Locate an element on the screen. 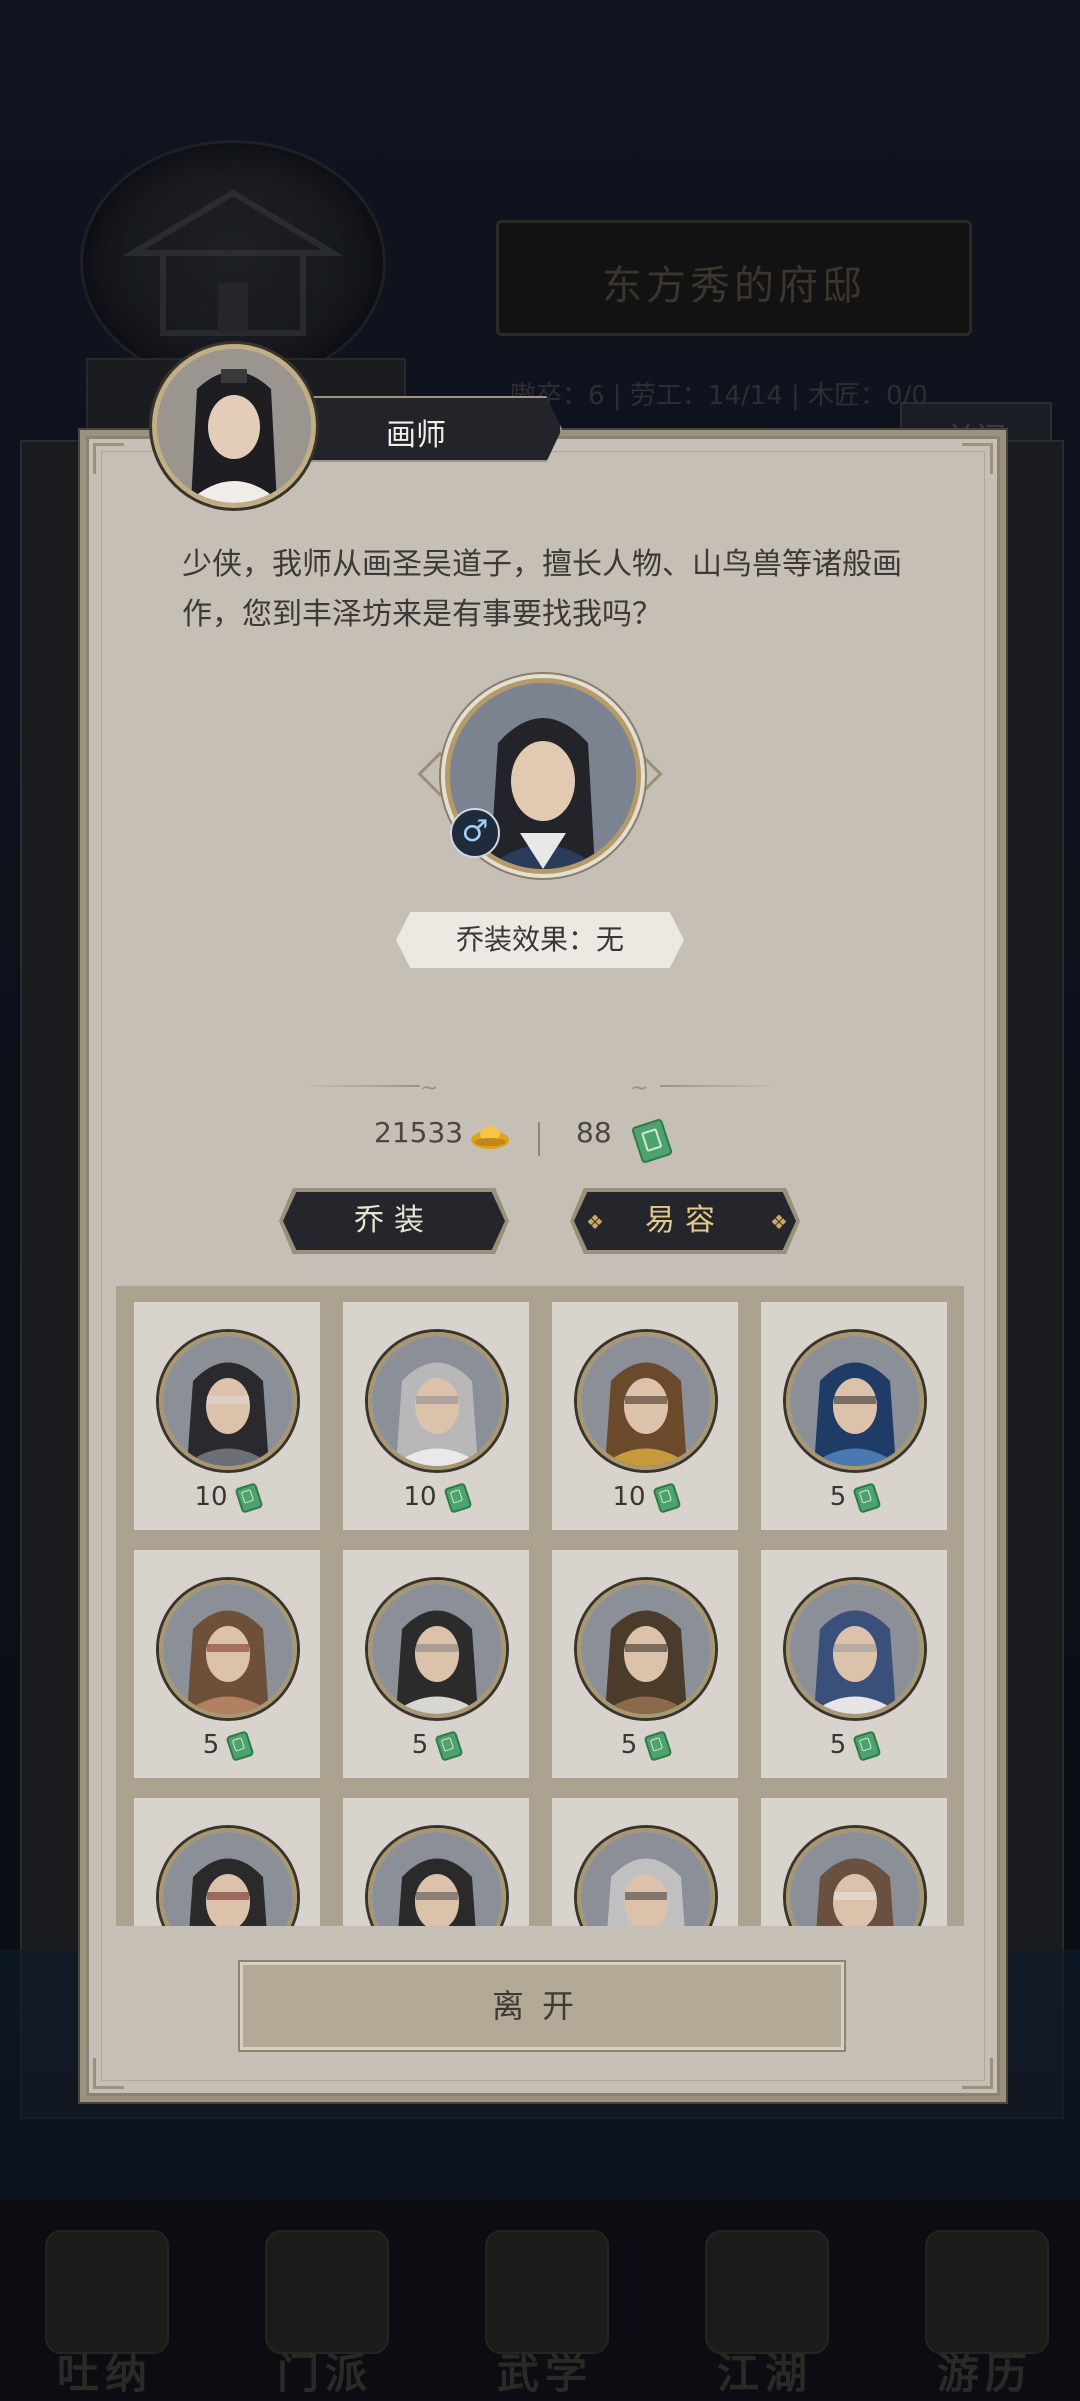  residence-title: 东方秀的府邸 is located at coordinates (734, 286).